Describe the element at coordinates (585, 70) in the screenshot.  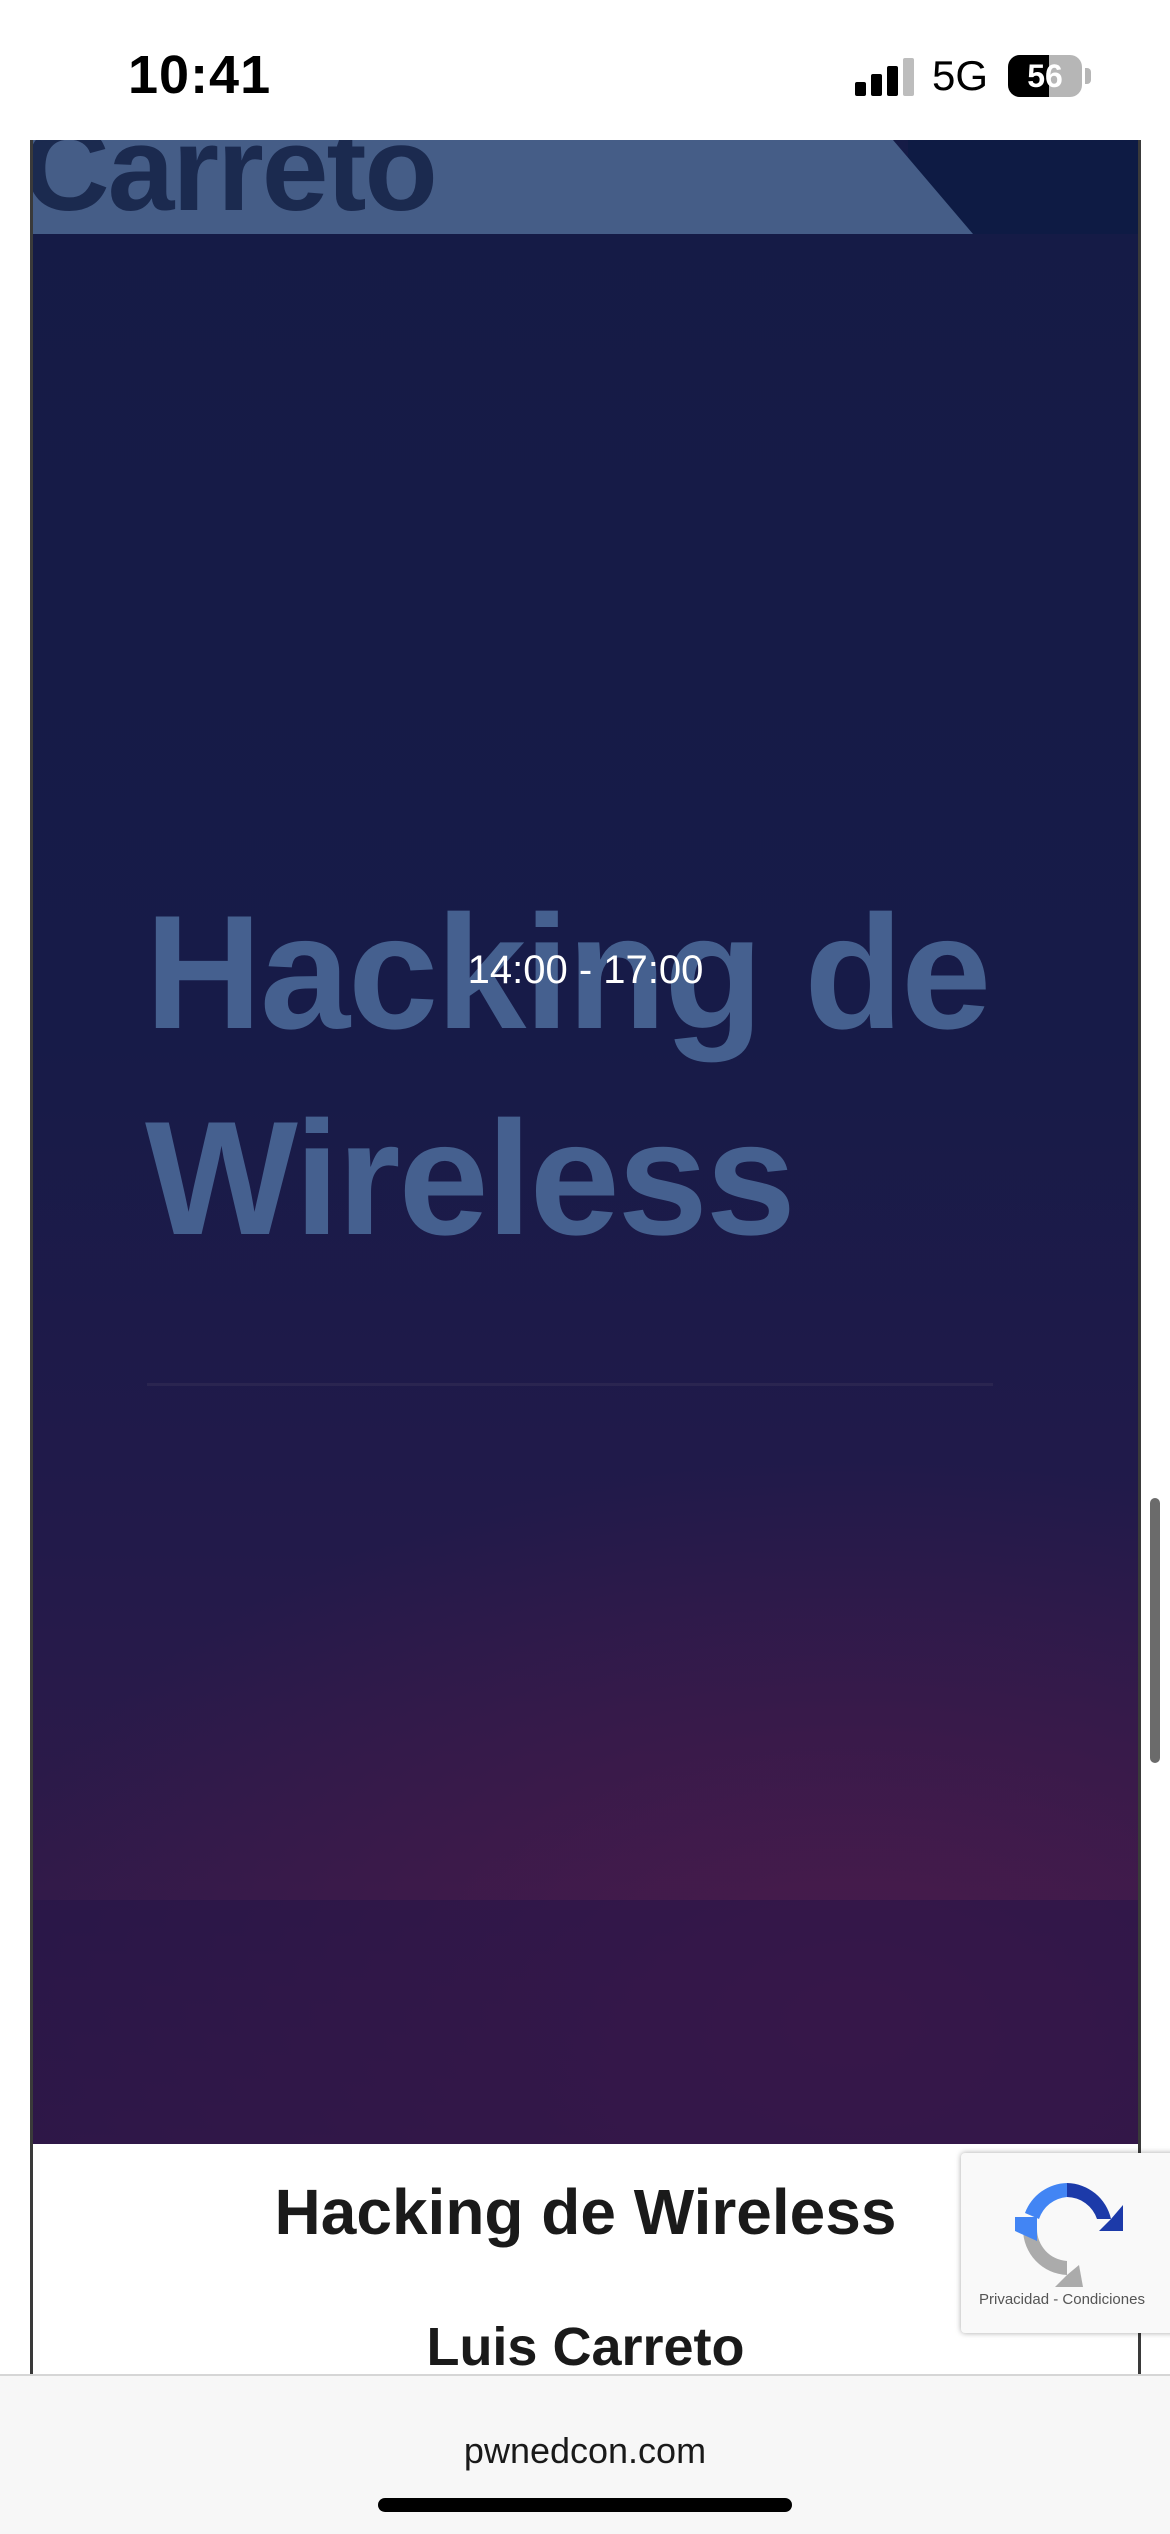
I see `status-bar: 10:41 5G 56` at that location.